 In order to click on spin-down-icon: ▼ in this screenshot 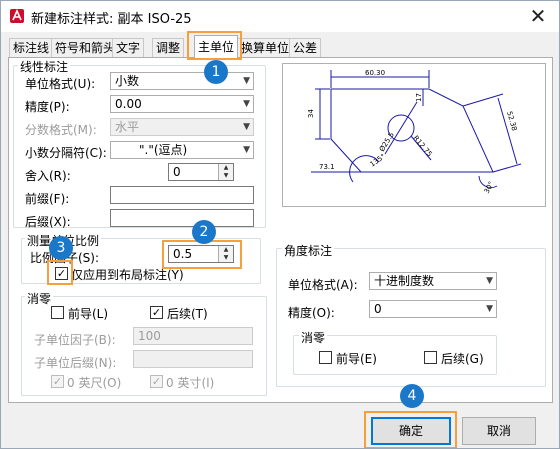, I will do `click(225, 176)`.